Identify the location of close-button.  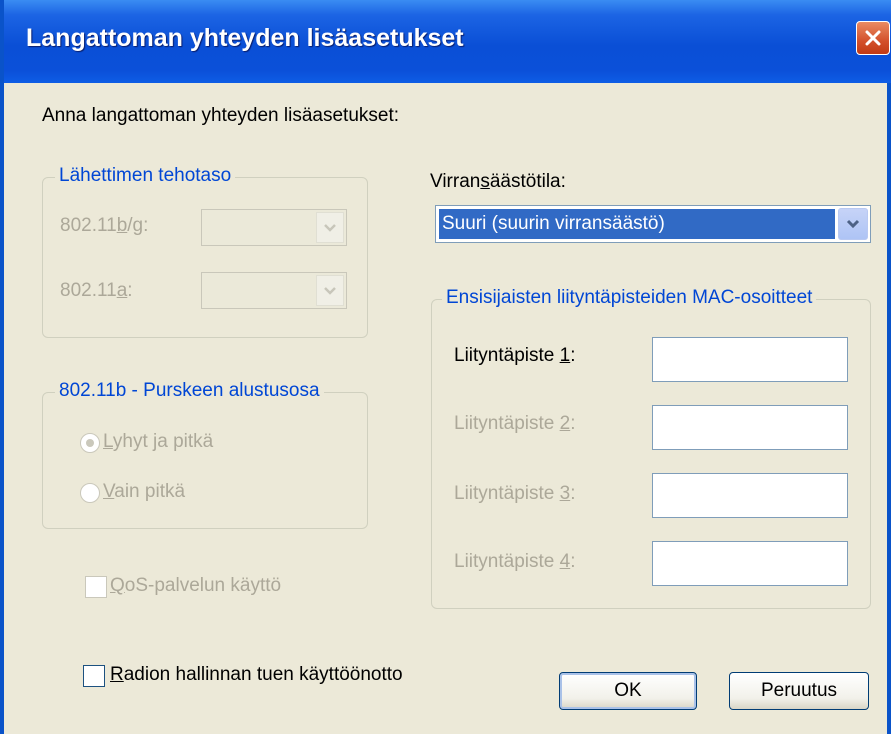
(873, 38).